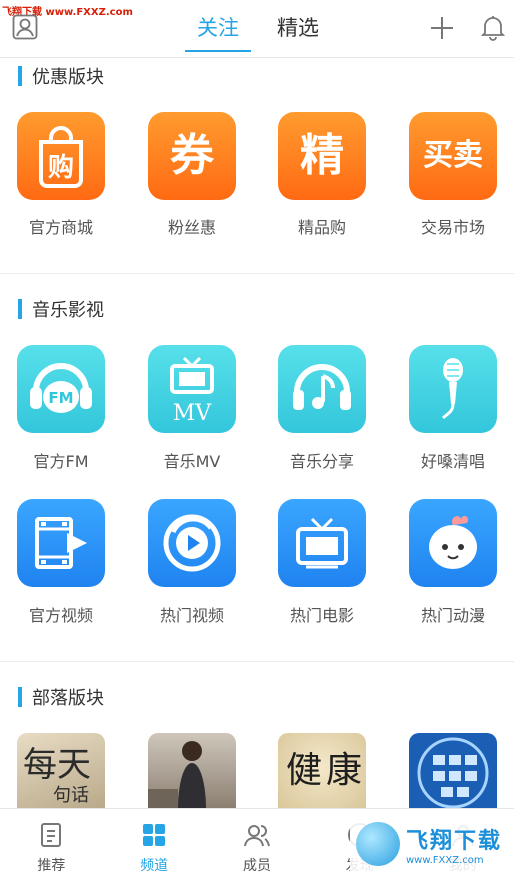 This screenshot has height=882, width=514. Describe the element at coordinates (61, 226) in the screenshot. I see `label-official-store: 官方商城` at that location.